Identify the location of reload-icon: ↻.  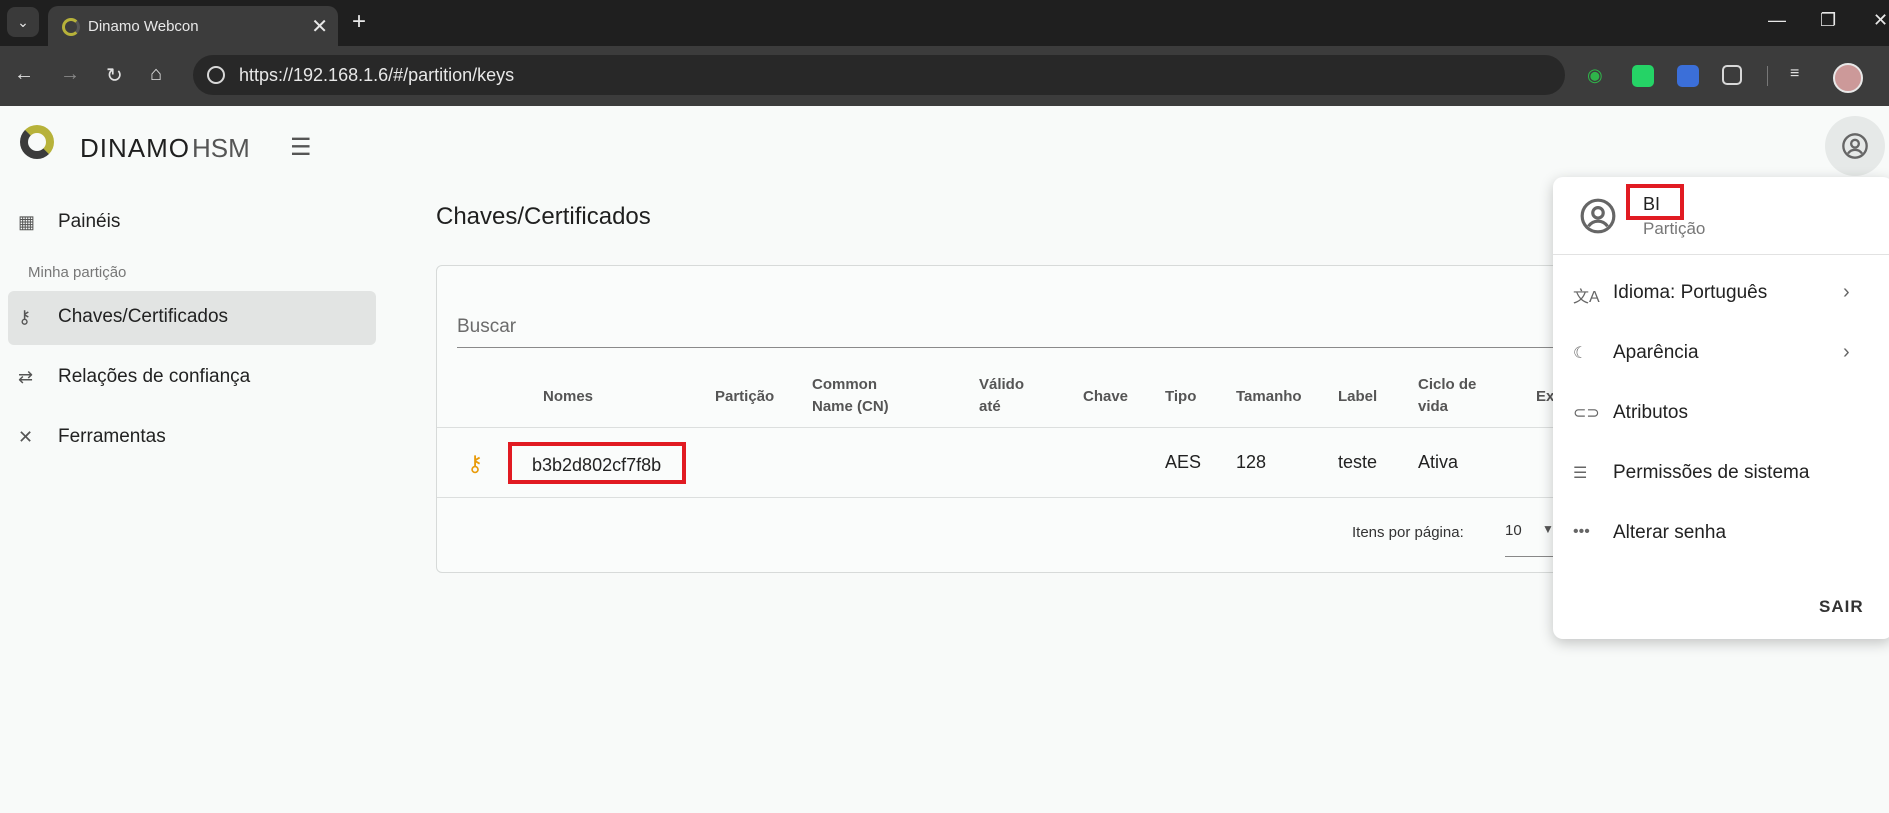
(114, 75).